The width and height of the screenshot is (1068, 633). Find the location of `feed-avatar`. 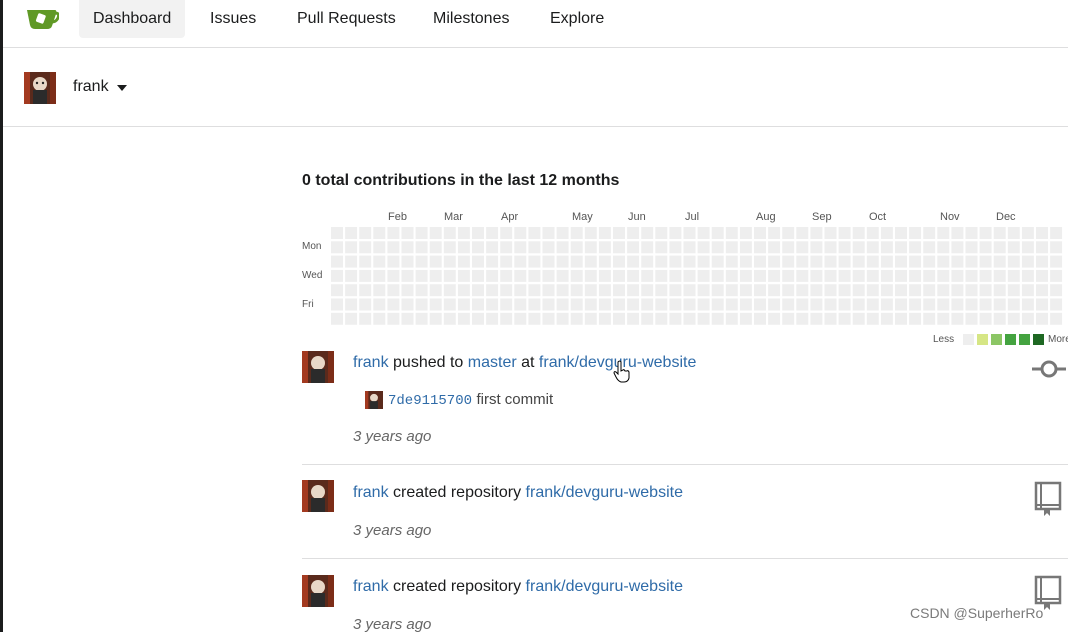

feed-avatar is located at coordinates (318, 367).